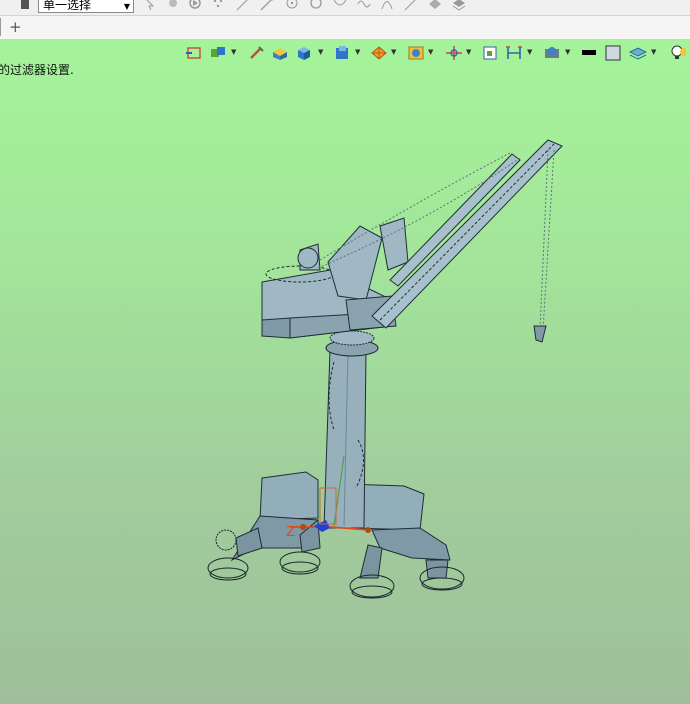 This screenshot has height=704, width=690. Describe the element at coordinates (290, 532) in the screenshot. I see `svg-text: Z` at that location.